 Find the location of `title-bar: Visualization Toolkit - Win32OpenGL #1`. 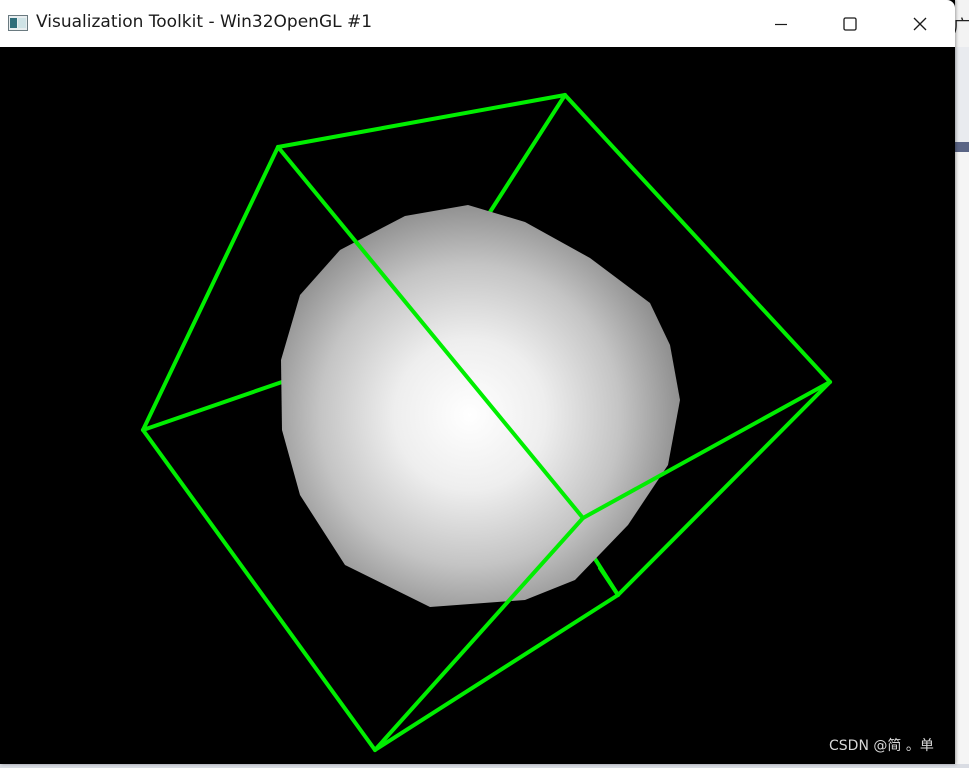

title-bar: Visualization Toolkit - Win32OpenGL #1 is located at coordinates (477, 23).